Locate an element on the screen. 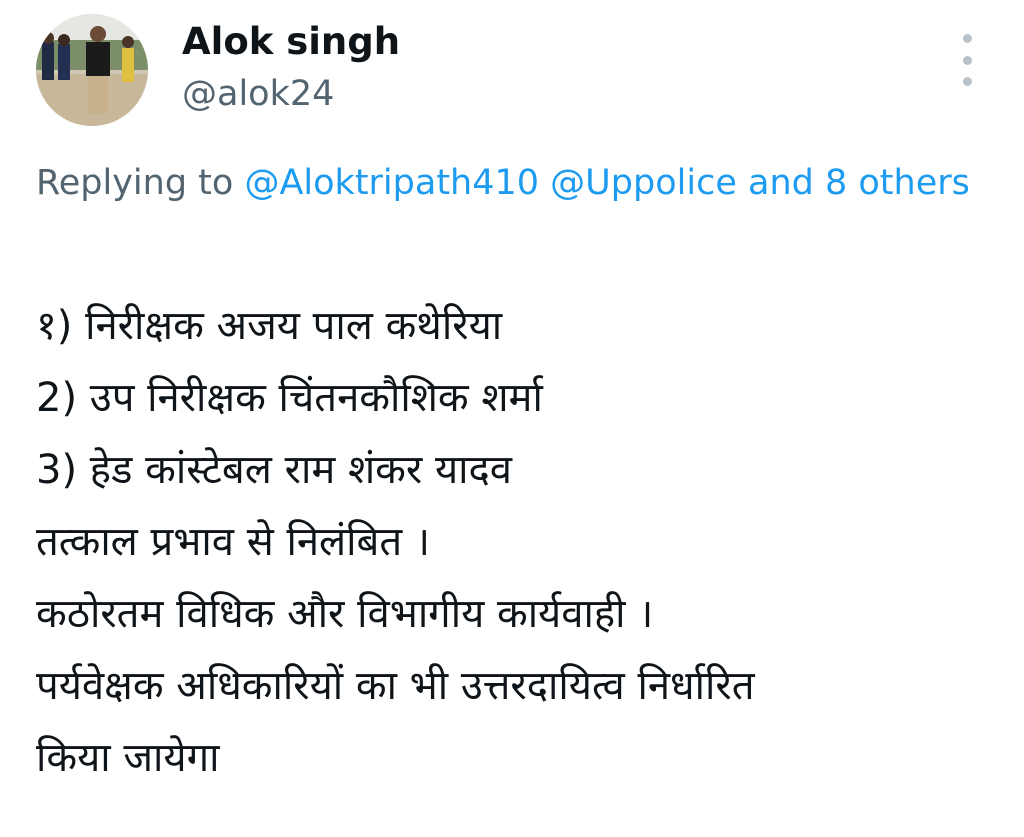 The width and height of the screenshot is (1024, 837). tweet-line: 3) हेड कांस्टेबल राम शंकर यादव is located at coordinates (274, 470).